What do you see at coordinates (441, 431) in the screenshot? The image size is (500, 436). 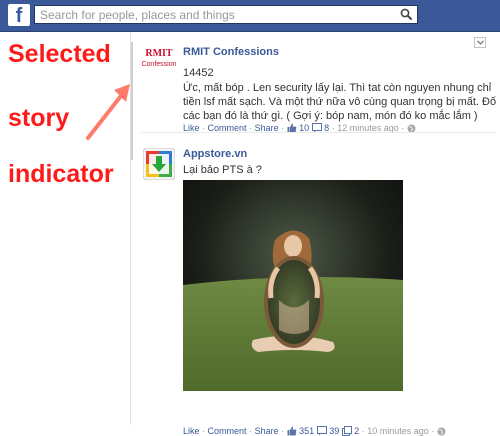 I see `globe-icon` at bounding box center [441, 431].